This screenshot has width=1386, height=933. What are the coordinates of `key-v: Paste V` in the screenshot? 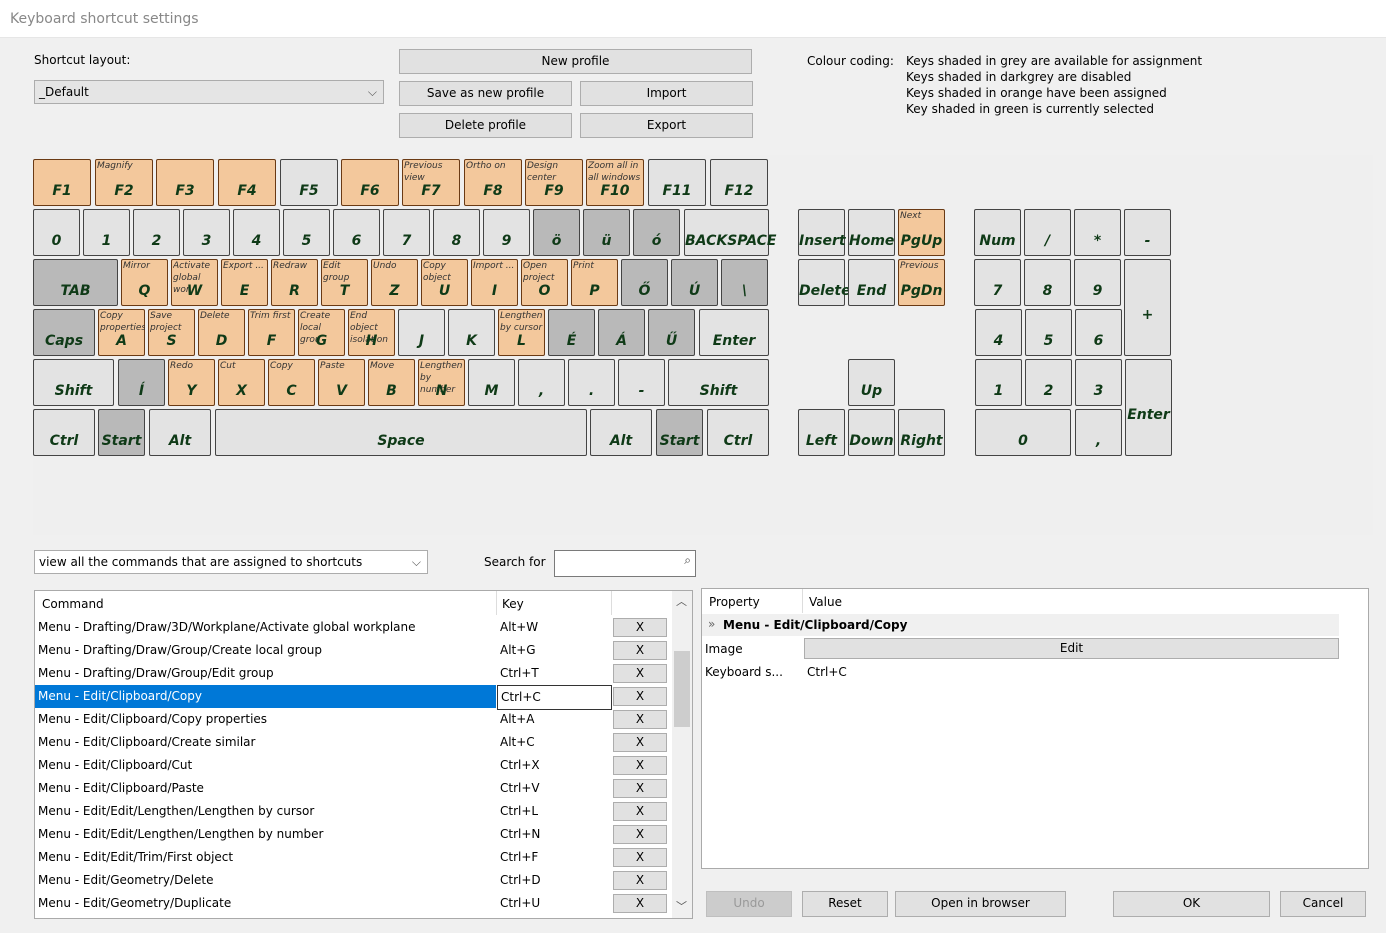 It's located at (341, 382).